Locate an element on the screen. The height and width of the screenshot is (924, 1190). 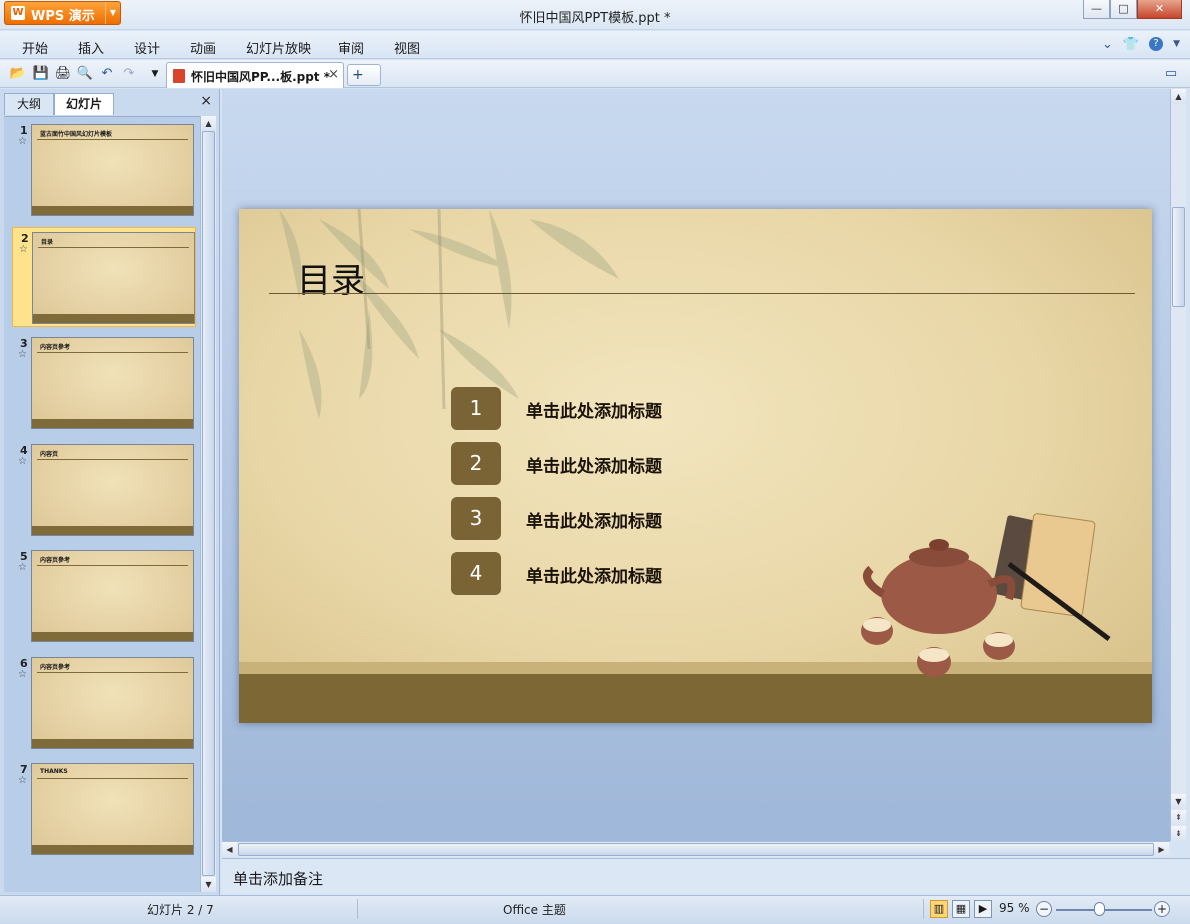
toc-item: 4 单击此处添加标题 is located at coordinates (601, 573).